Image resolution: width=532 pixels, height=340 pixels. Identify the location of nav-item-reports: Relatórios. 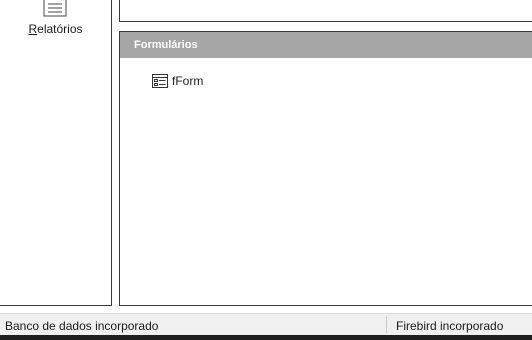
(55, 21).